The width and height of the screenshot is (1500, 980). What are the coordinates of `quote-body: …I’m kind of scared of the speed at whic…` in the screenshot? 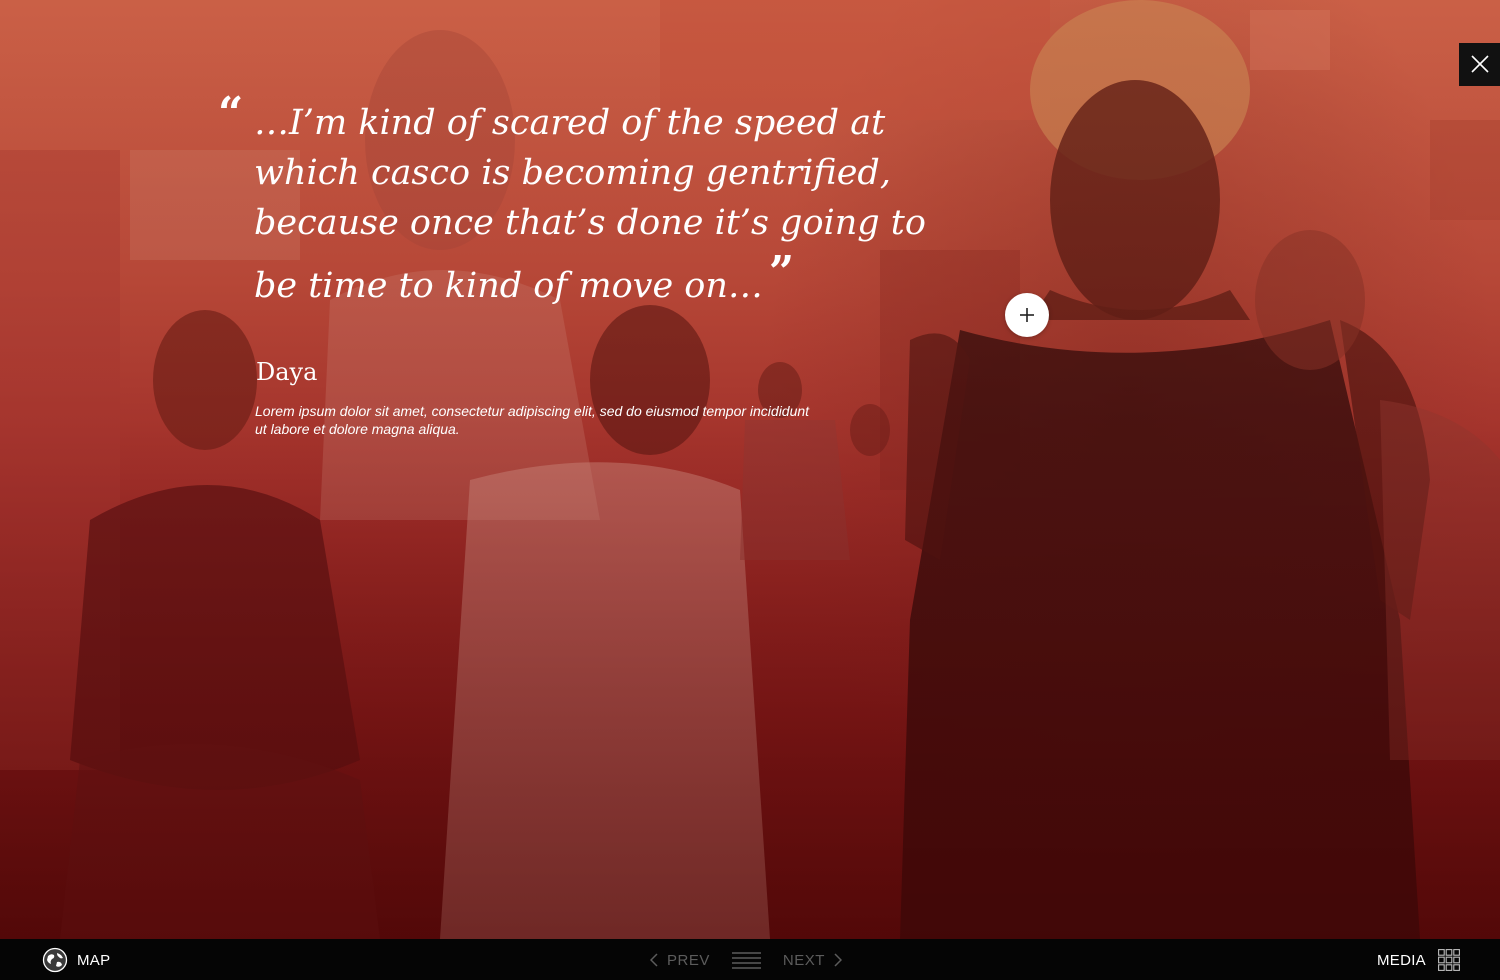 It's located at (614, 204).